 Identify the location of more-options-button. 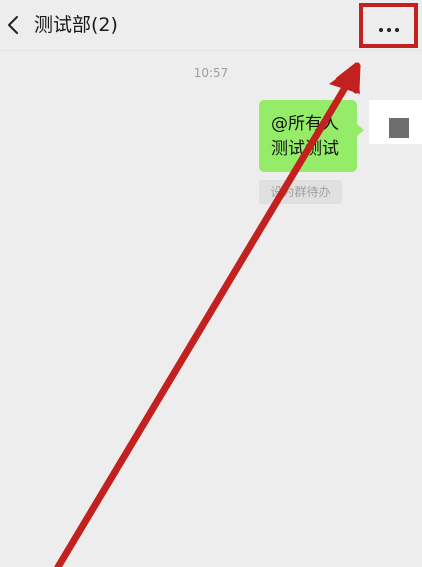
(388, 25).